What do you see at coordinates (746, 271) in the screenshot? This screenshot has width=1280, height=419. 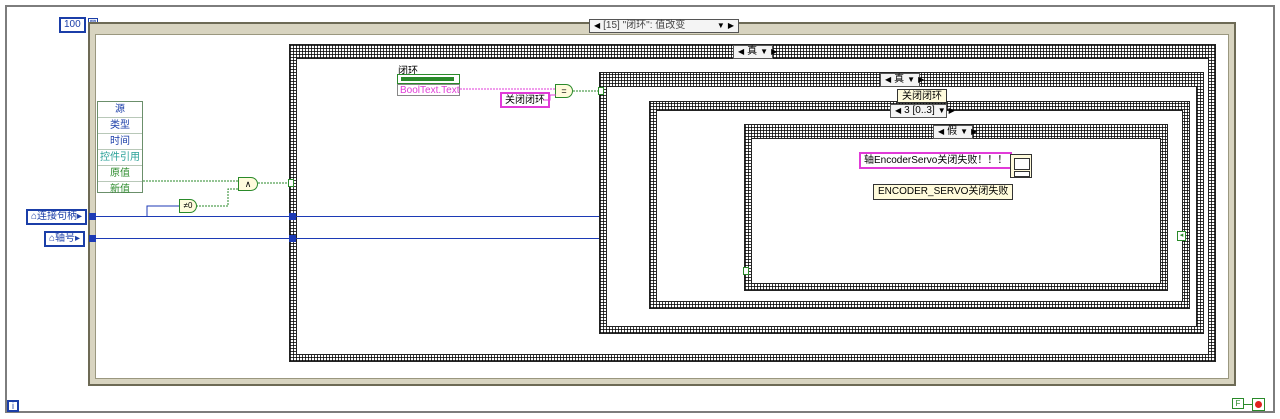 I see `bool-tunnel-false` at bounding box center [746, 271].